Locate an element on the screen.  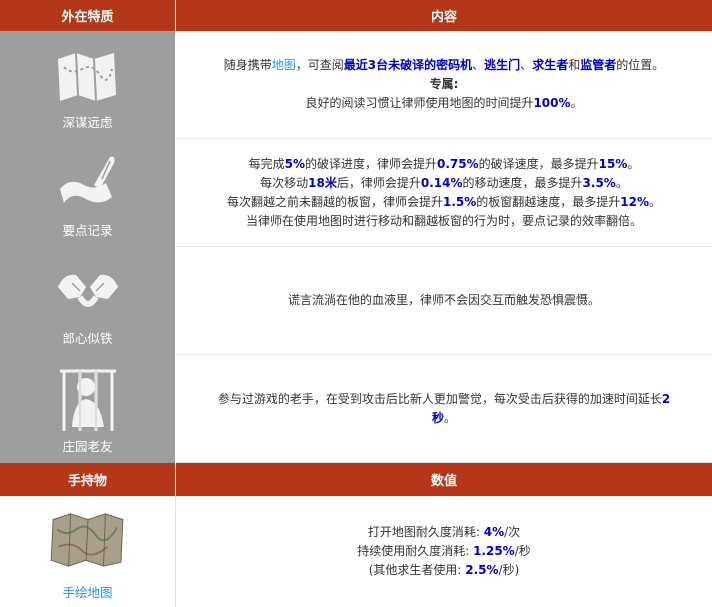
map-icon is located at coordinates (86, 77).